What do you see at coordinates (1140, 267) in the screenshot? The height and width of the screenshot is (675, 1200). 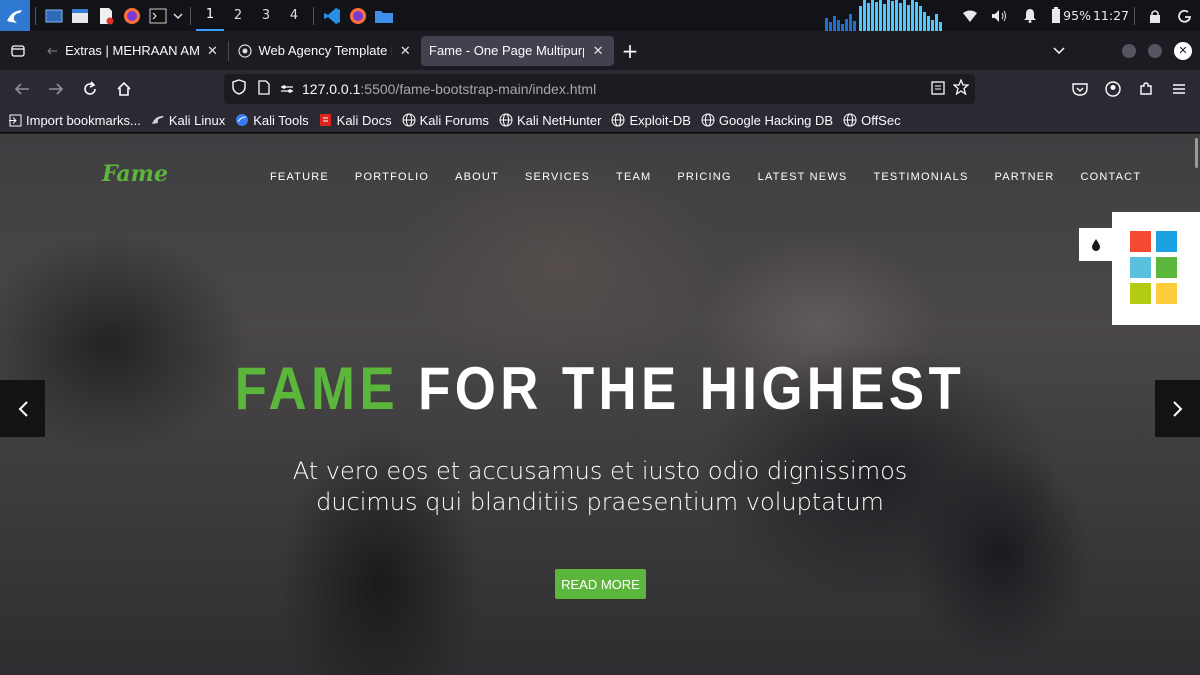 I see `color-swatch-light-blue` at bounding box center [1140, 267].